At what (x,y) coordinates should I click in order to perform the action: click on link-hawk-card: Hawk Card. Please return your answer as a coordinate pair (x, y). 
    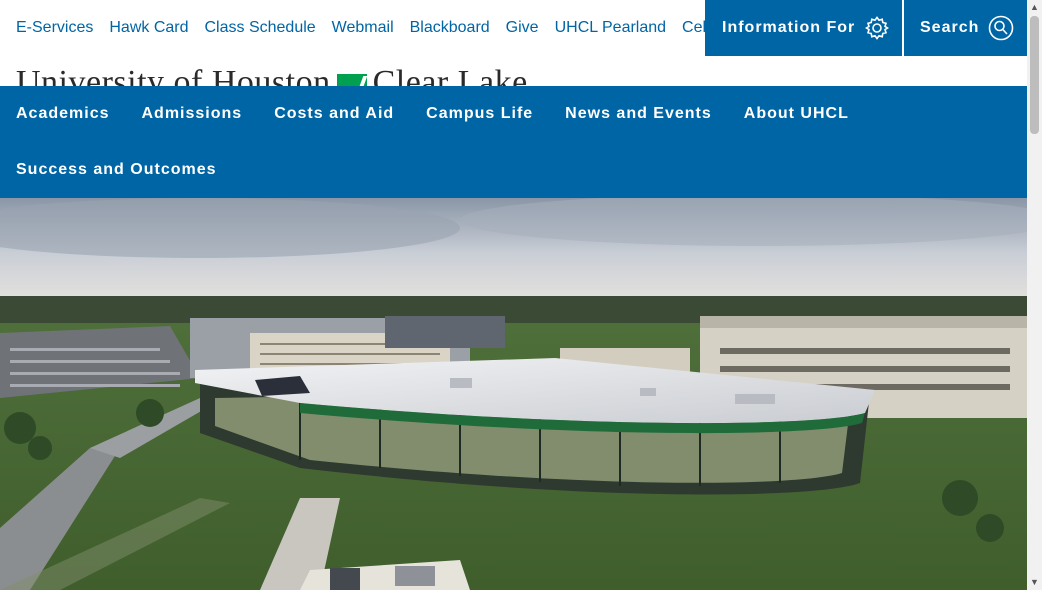
    Looking at the image, I should click on (148, 28).